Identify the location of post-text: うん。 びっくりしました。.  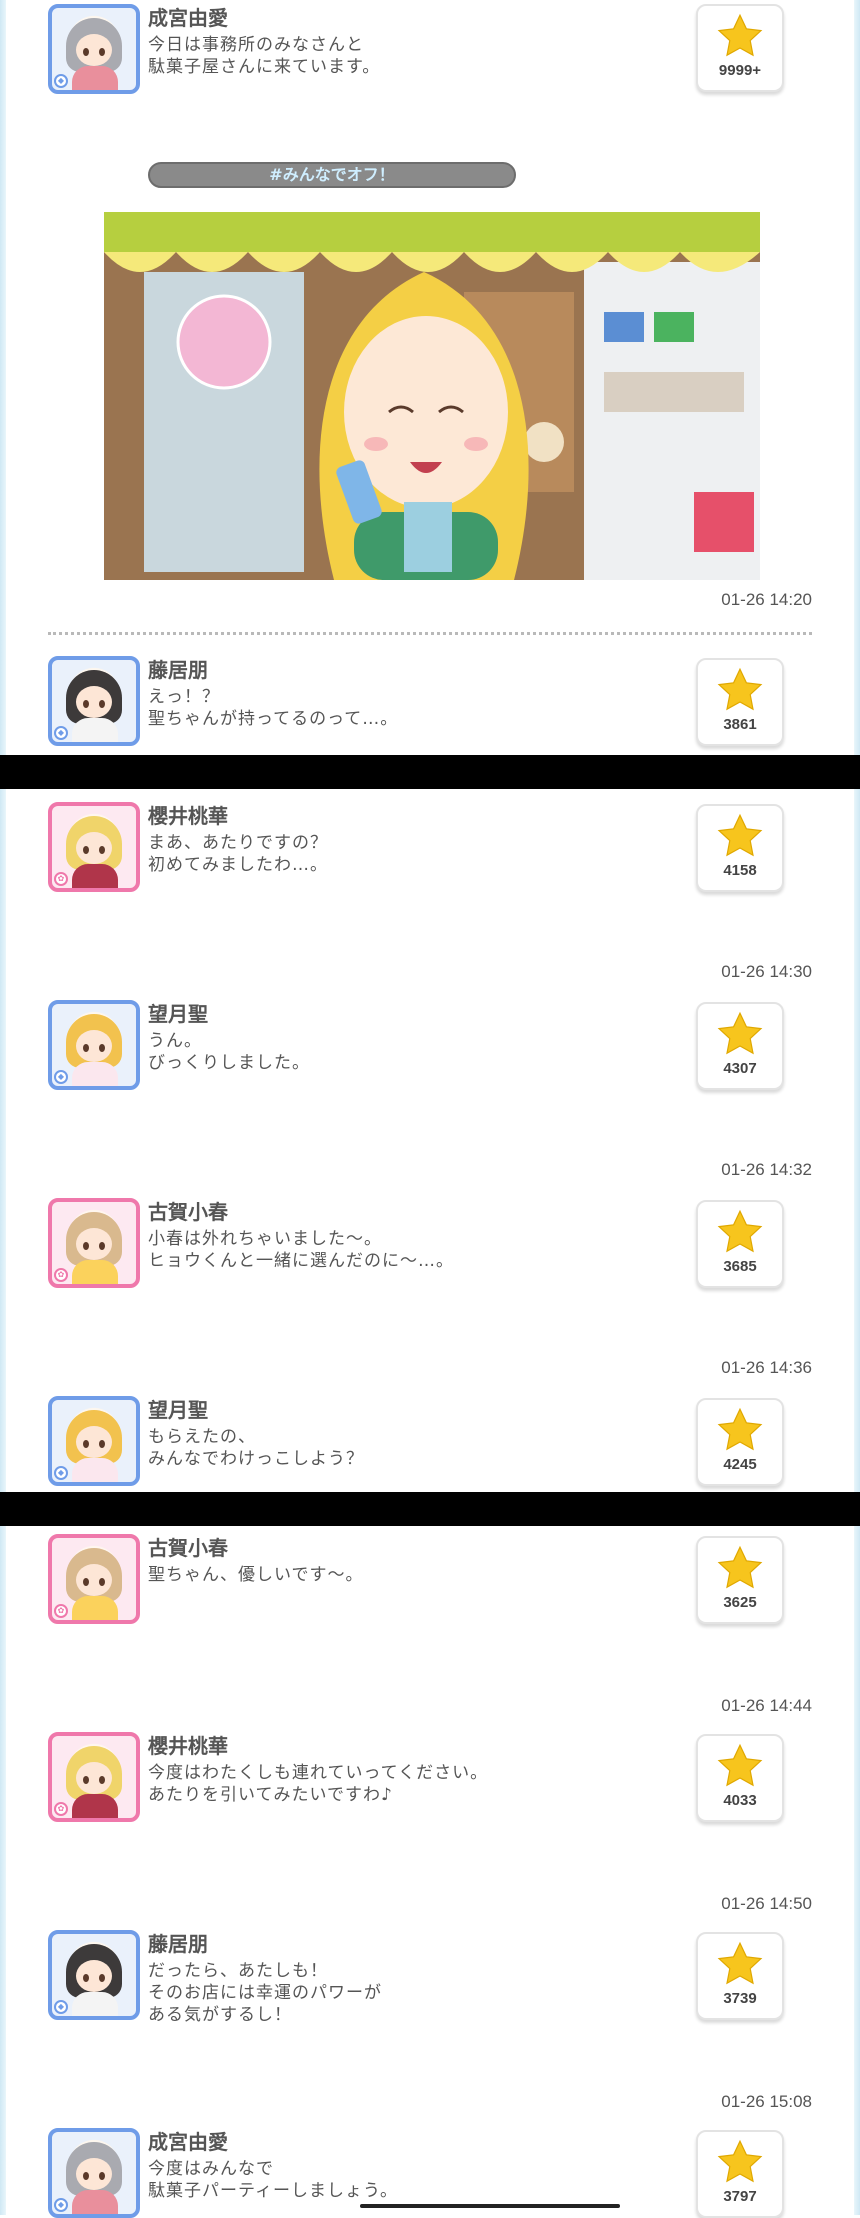
(229, 1052).